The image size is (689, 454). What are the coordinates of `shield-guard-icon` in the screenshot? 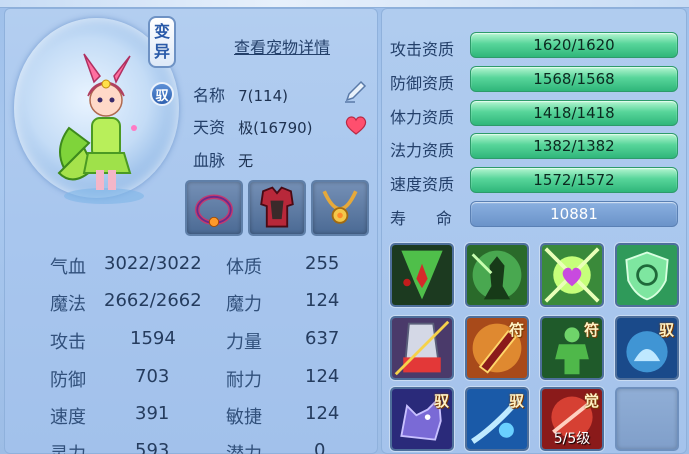 It's located at (647, 275).